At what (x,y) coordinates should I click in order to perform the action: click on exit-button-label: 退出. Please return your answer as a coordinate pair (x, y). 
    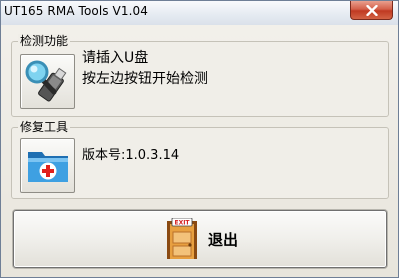
    Looking at the image, I should click on (223, 239).